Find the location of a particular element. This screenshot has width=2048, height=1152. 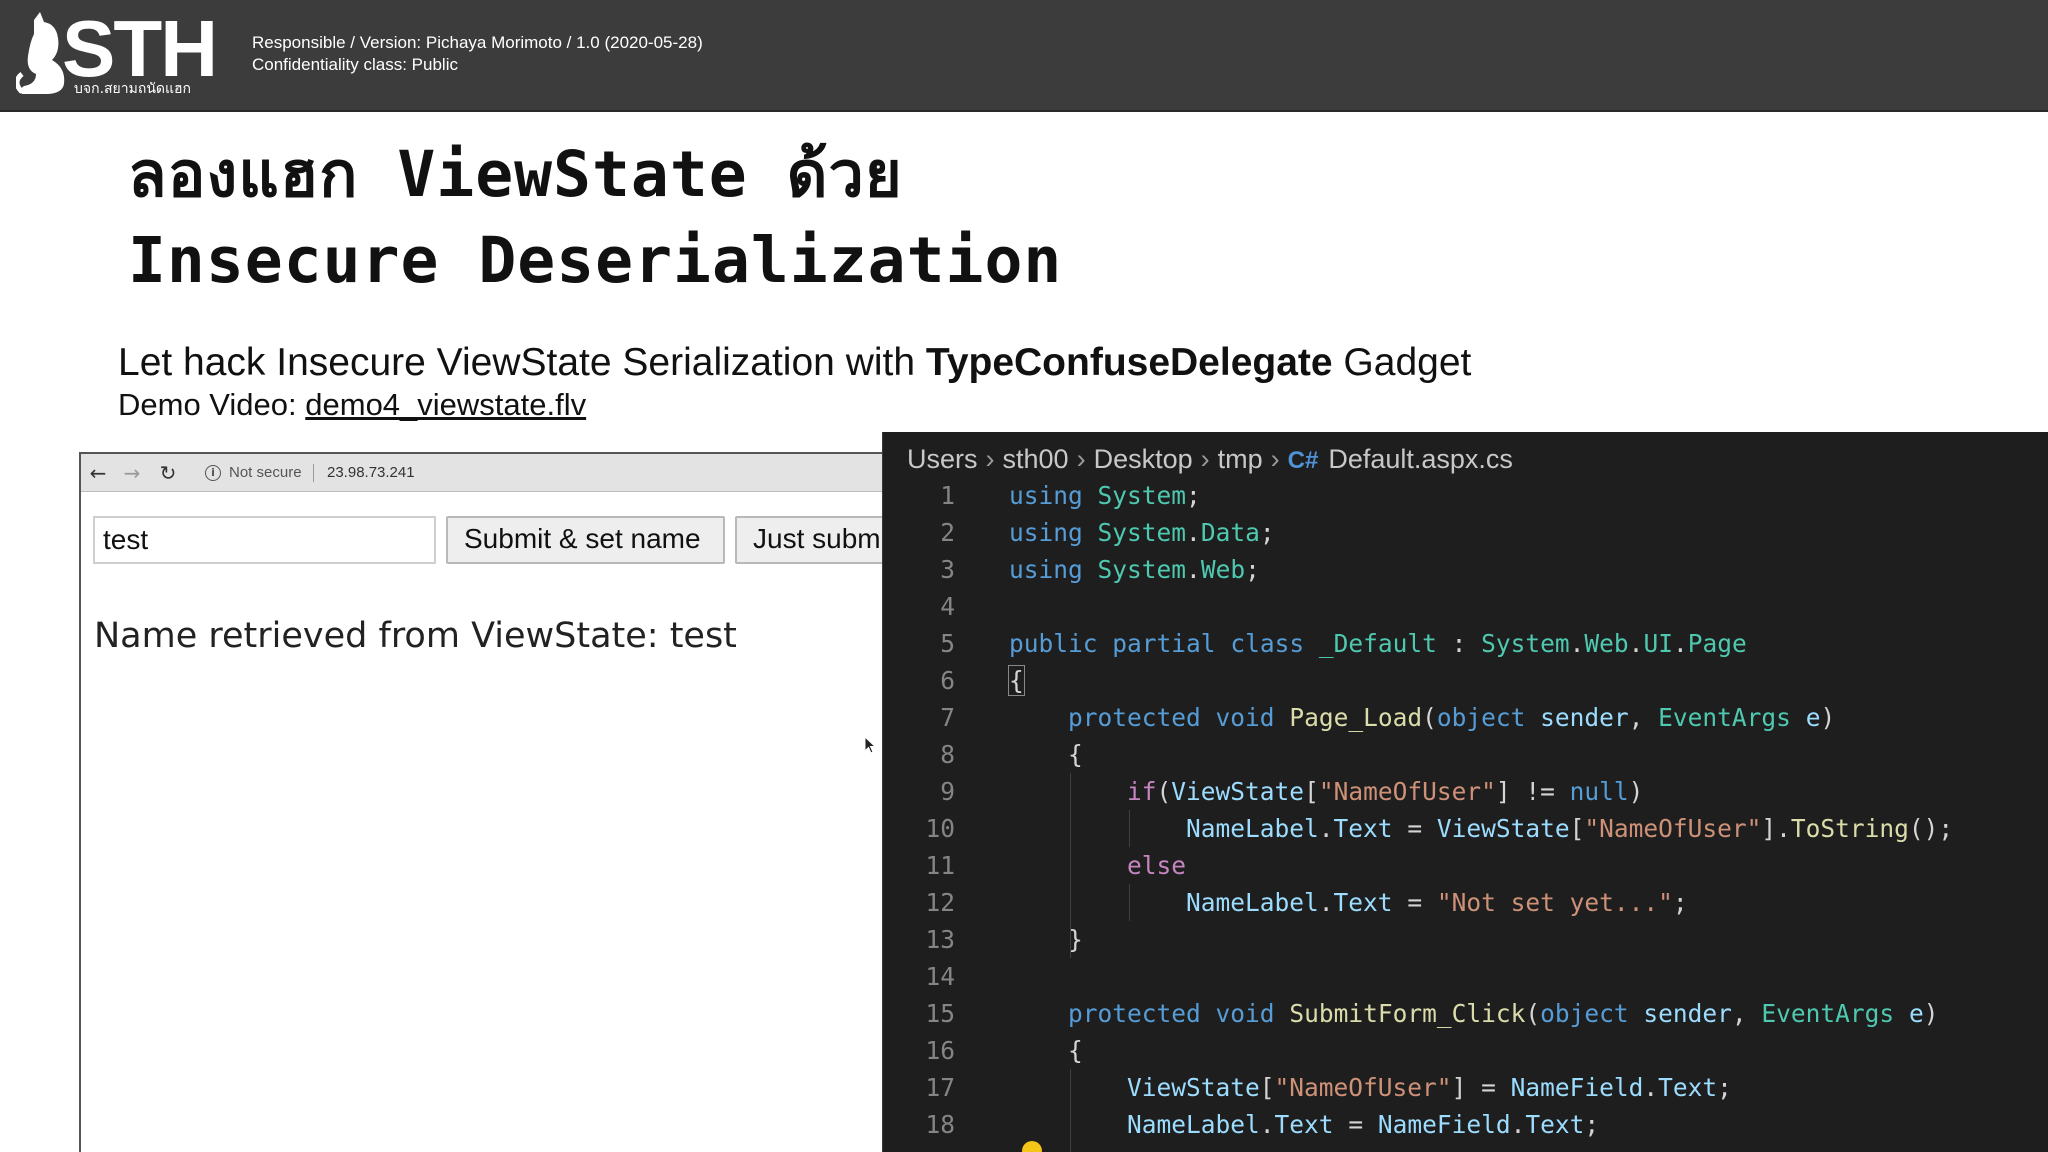

line-number: 10 is located at coordinates (940, 828).